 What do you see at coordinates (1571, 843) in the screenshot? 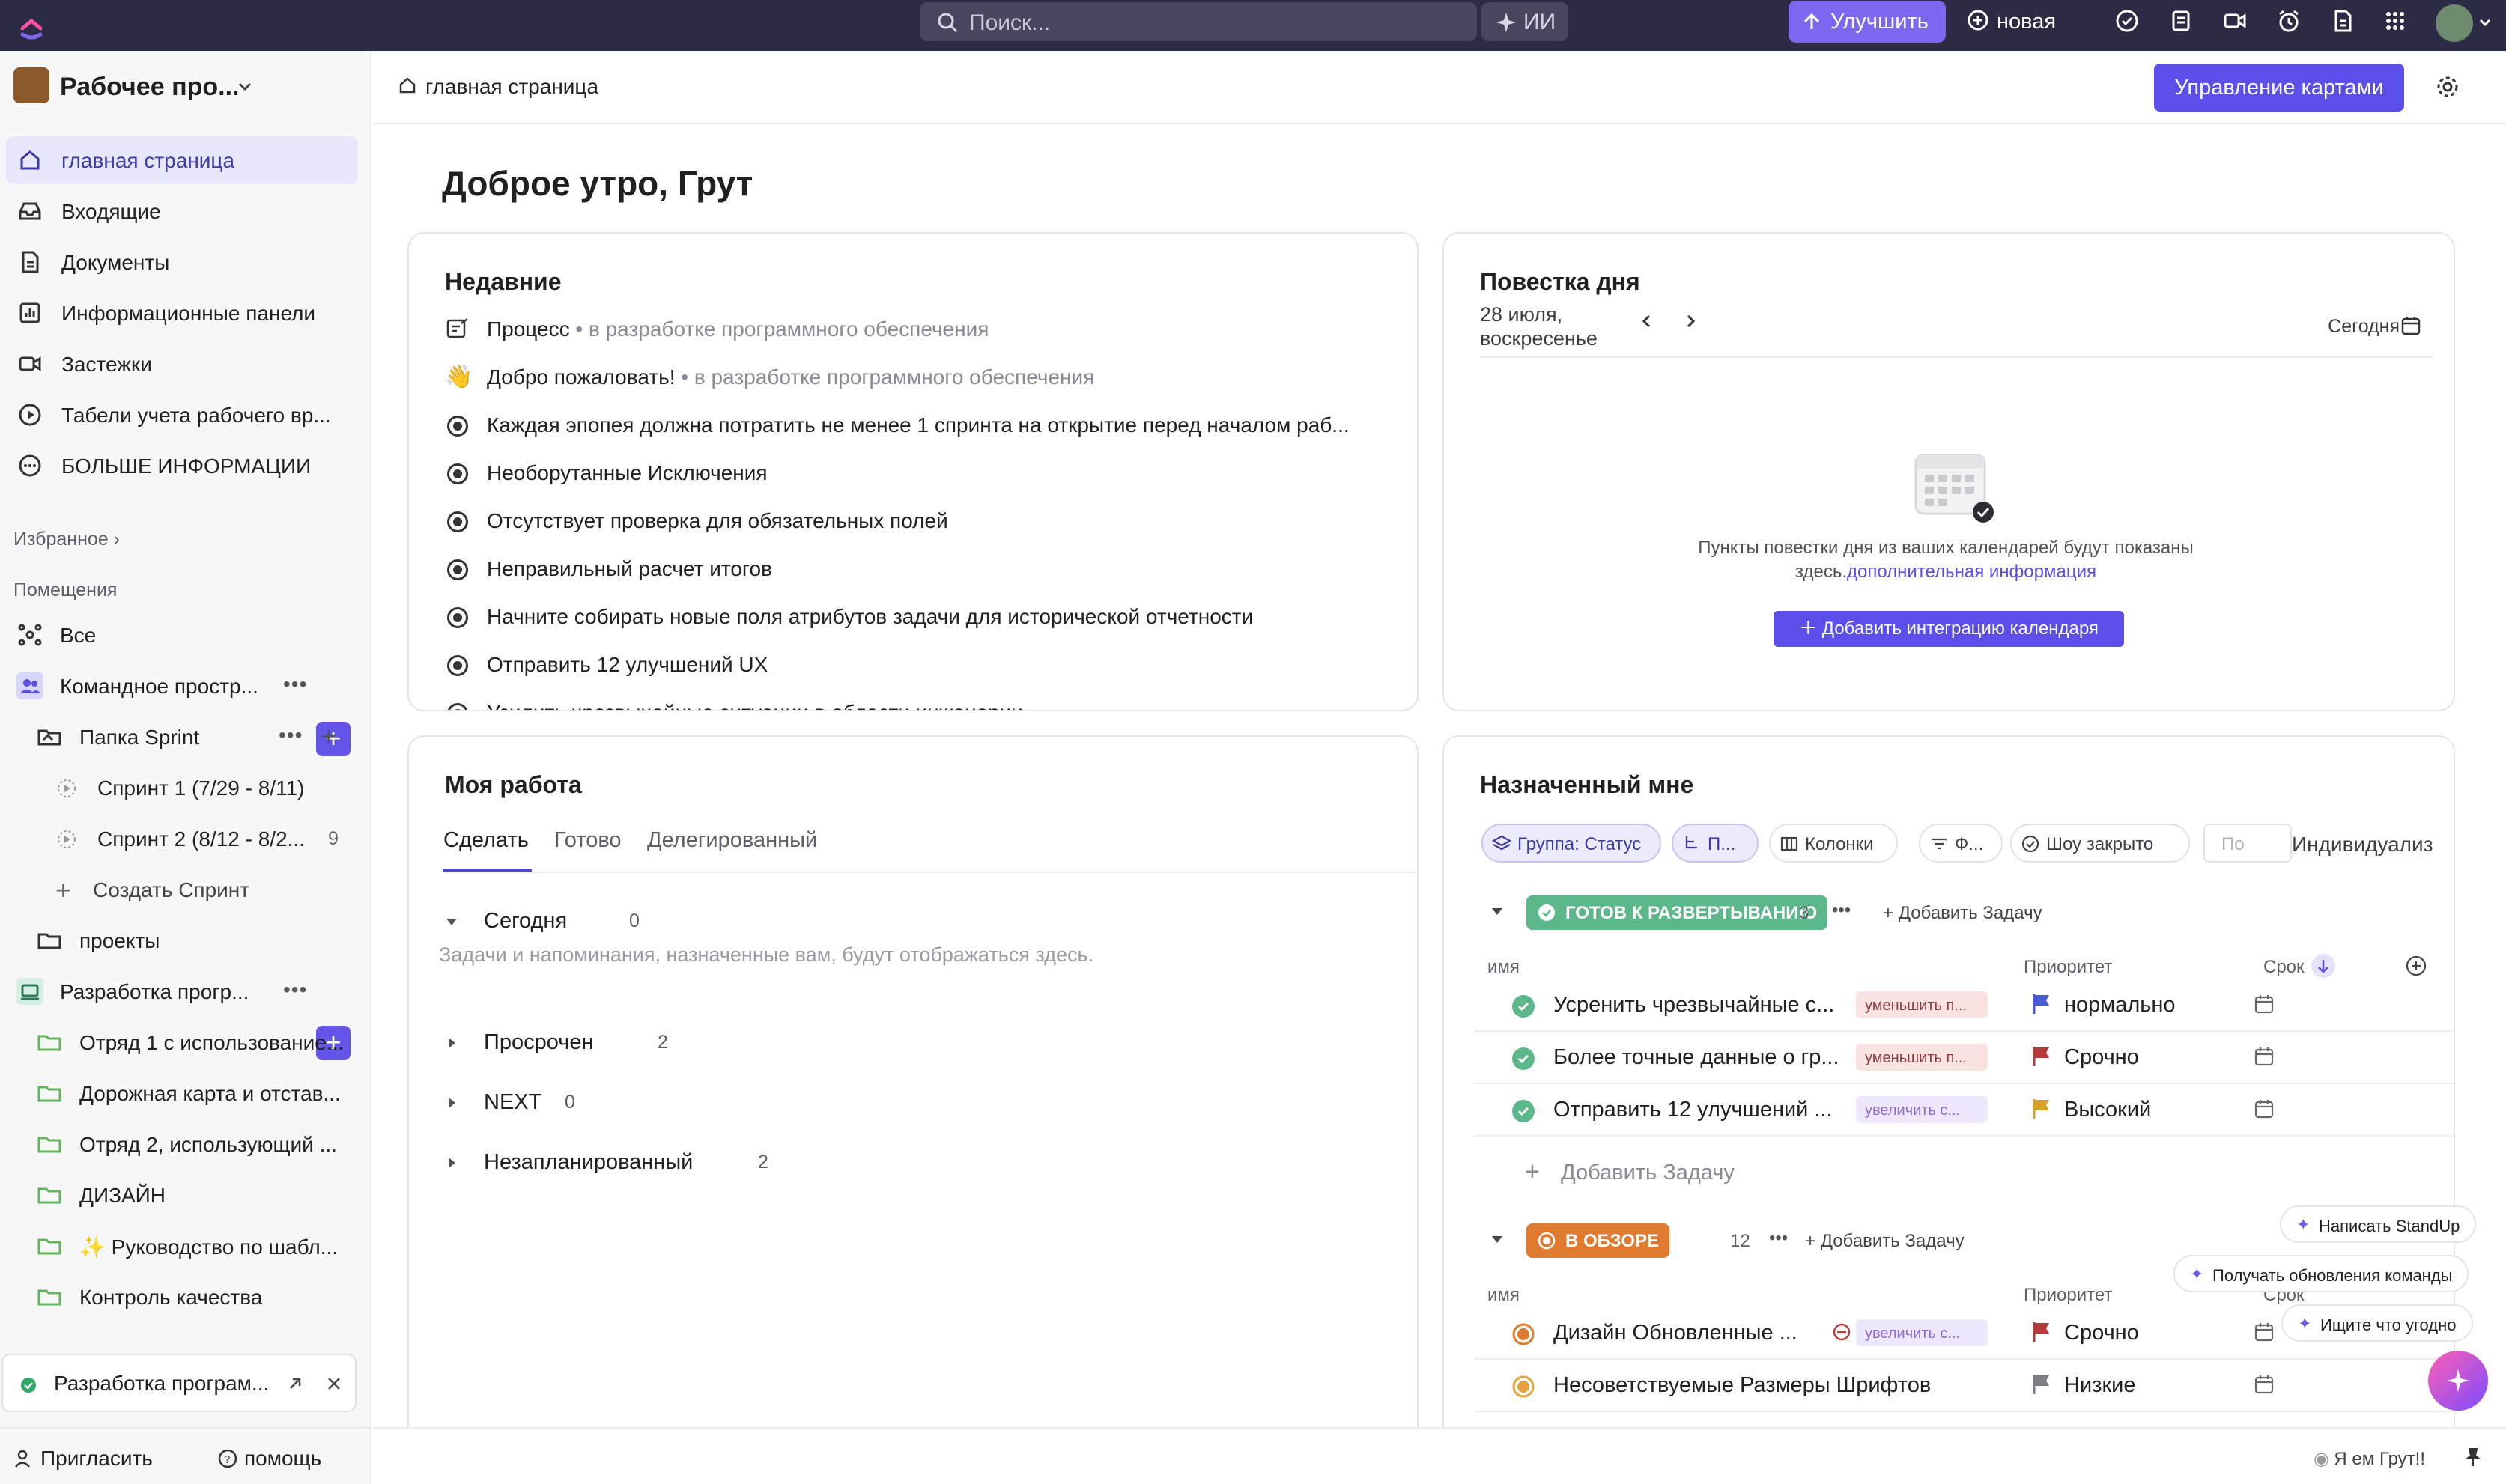
I see `group-by-status-chip: Группа: Статус` at bounding box center [1571, 843].